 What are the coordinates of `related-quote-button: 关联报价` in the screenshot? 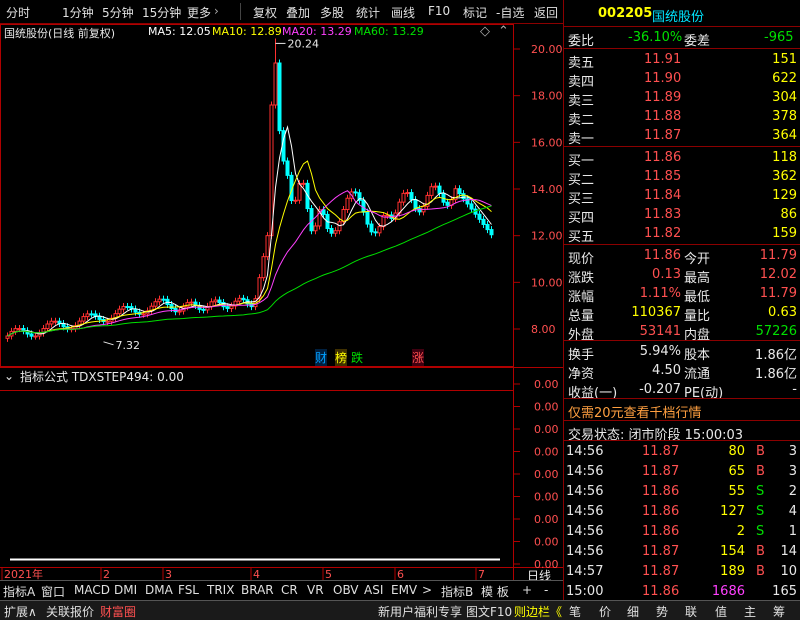 It's located at (70, 611).